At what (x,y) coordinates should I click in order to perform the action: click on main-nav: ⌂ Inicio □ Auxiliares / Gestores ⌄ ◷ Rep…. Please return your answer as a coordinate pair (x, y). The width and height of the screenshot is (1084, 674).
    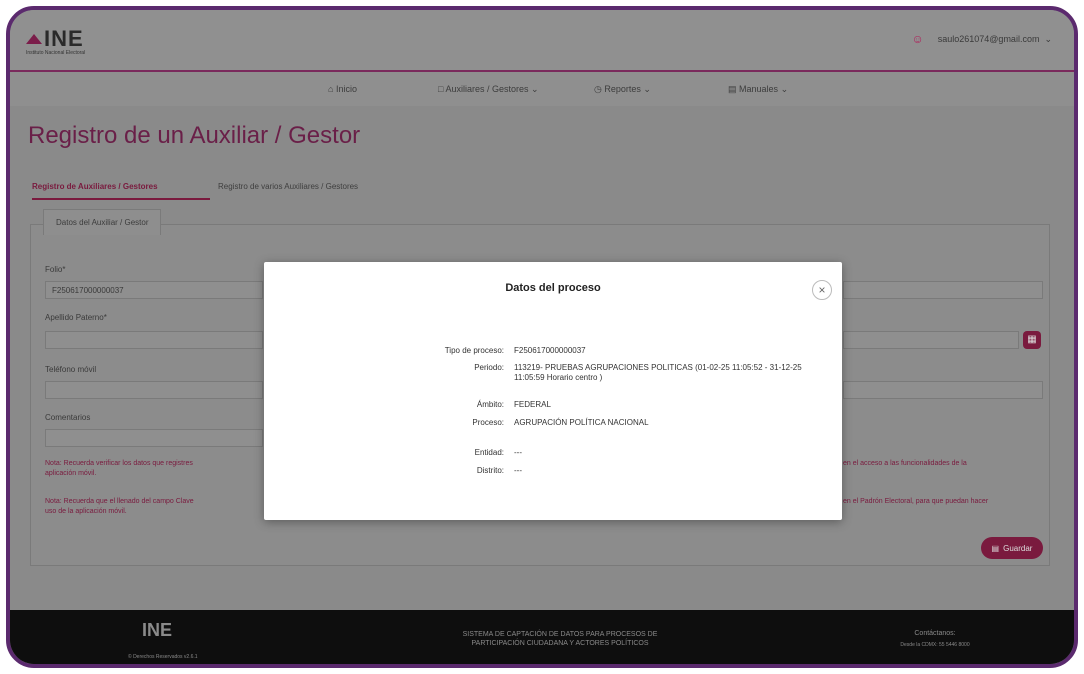
    Looking at the image, I should click on (542, 89).